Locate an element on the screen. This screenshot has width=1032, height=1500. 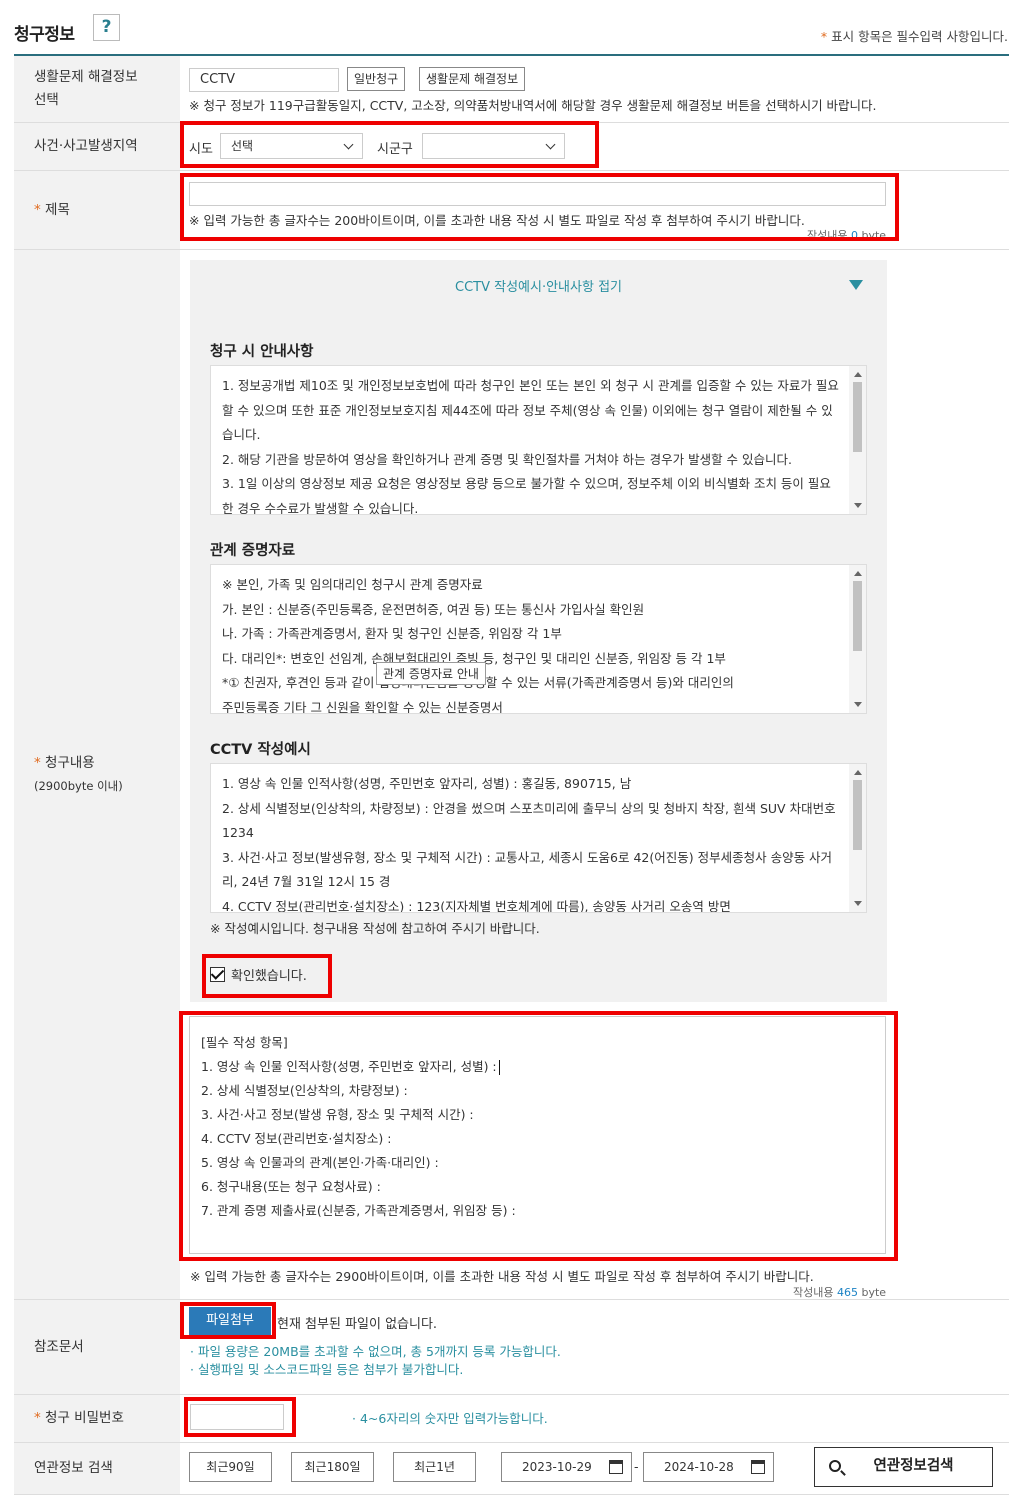
date-to-input: 2024-10-28 is located at coordinates (708, 1467).